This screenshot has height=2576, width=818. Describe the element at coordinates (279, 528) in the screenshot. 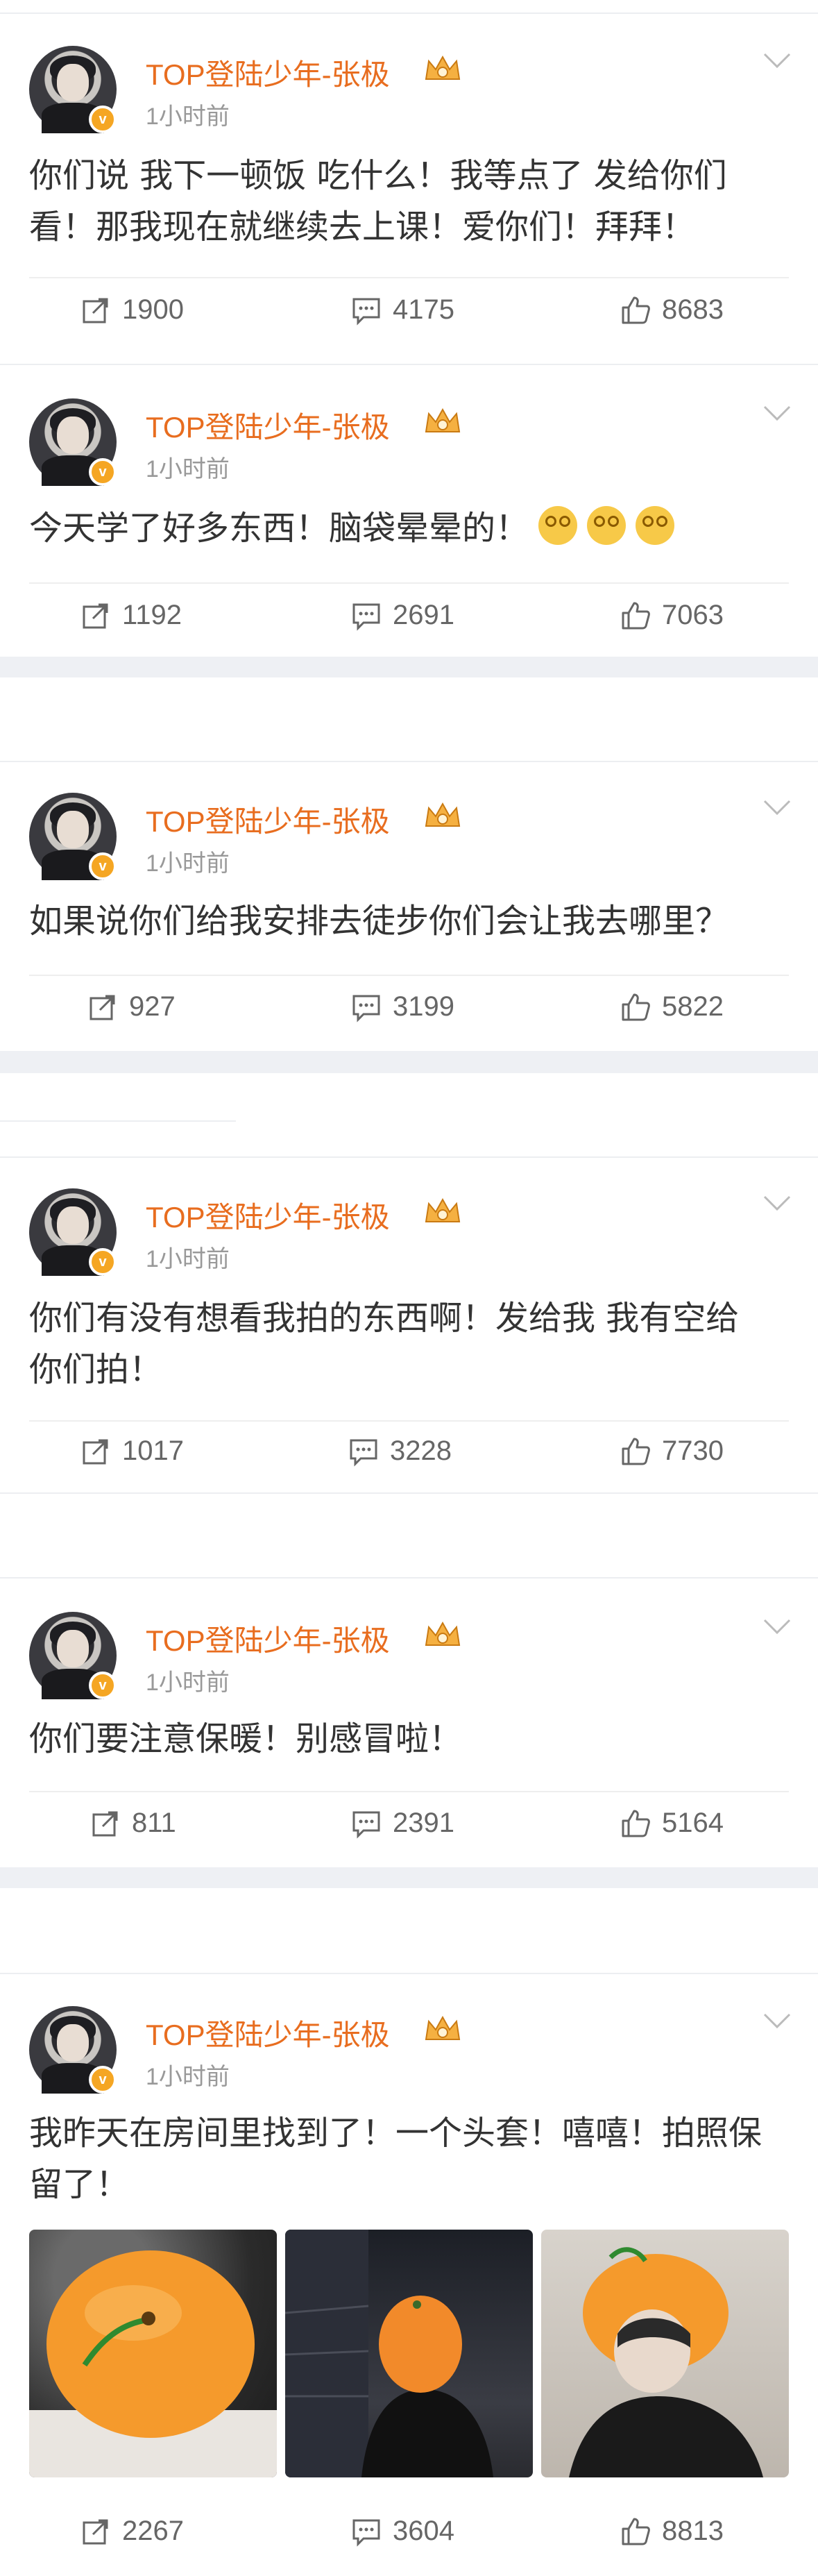

I see `post-text: 今天学了好多东西！脑袋晕晕的！` at that location.